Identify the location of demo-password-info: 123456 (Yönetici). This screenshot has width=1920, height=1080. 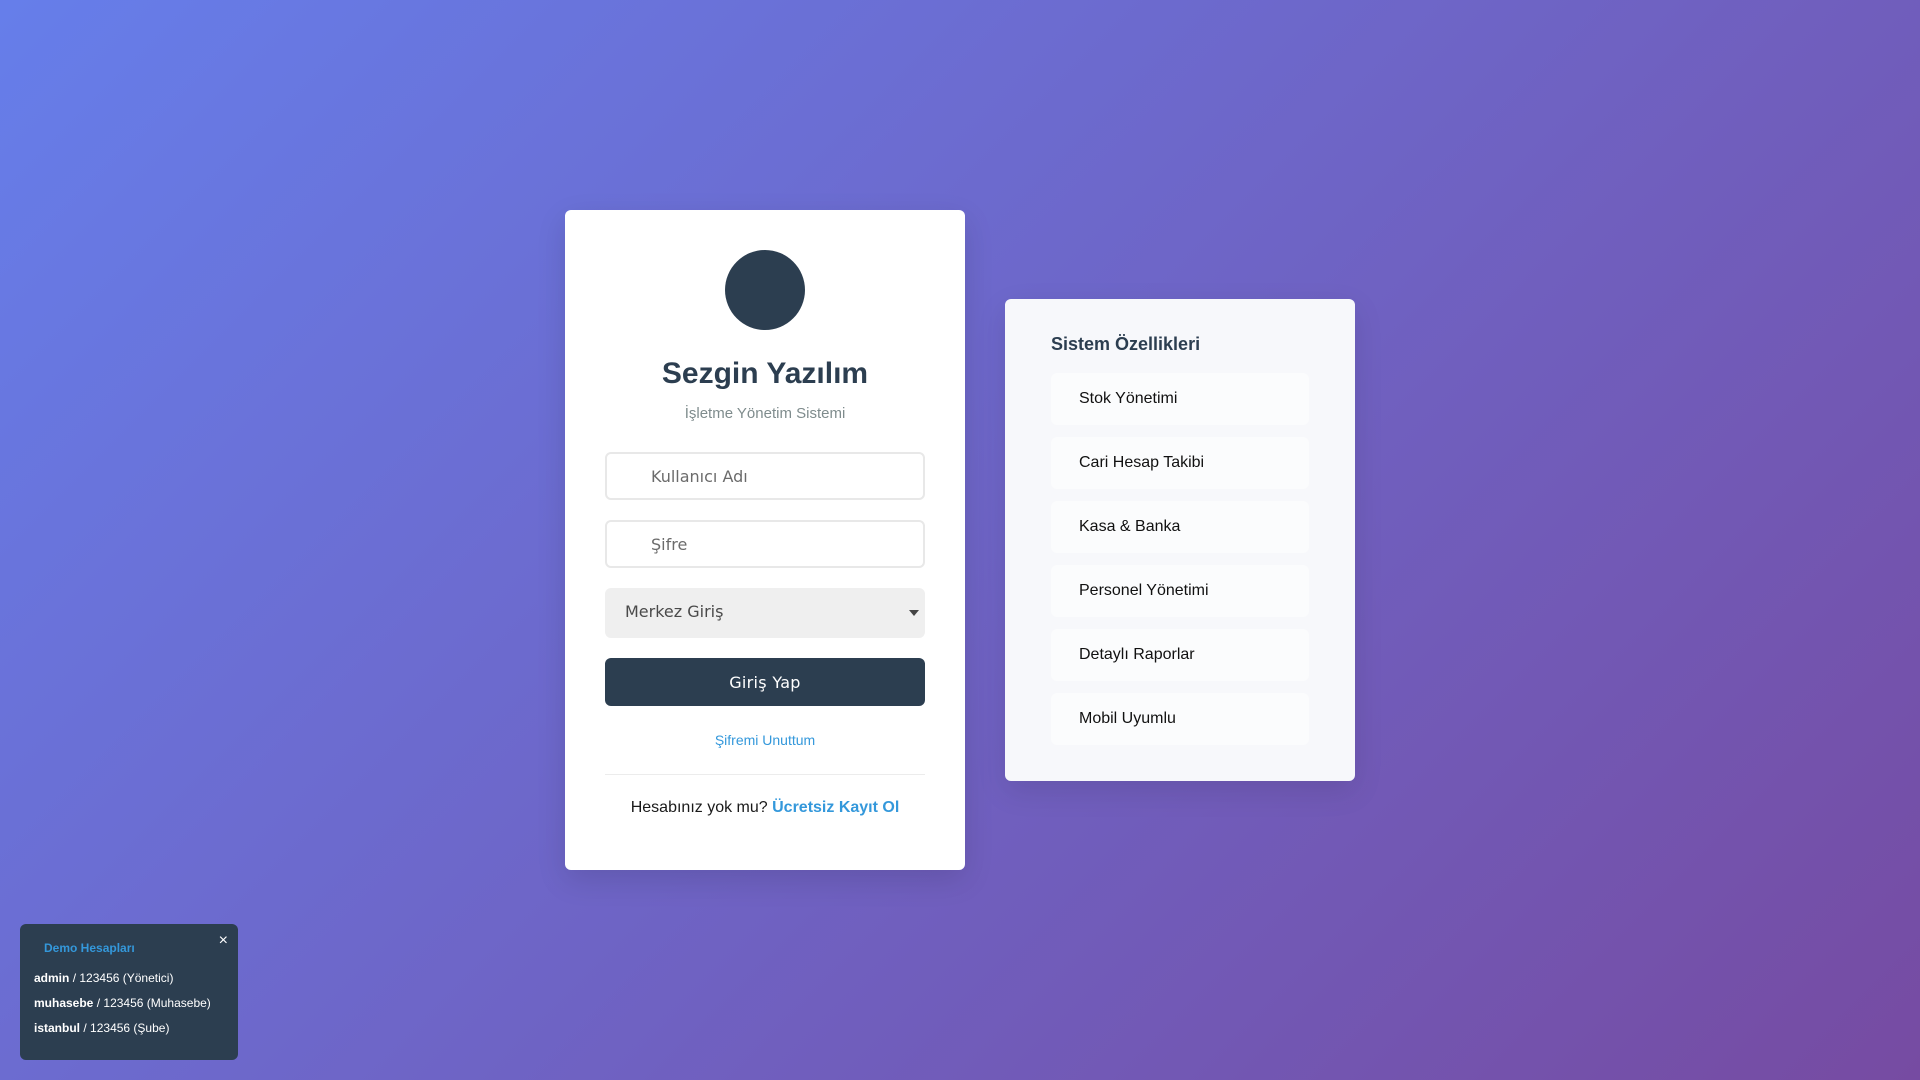
(126, 978).